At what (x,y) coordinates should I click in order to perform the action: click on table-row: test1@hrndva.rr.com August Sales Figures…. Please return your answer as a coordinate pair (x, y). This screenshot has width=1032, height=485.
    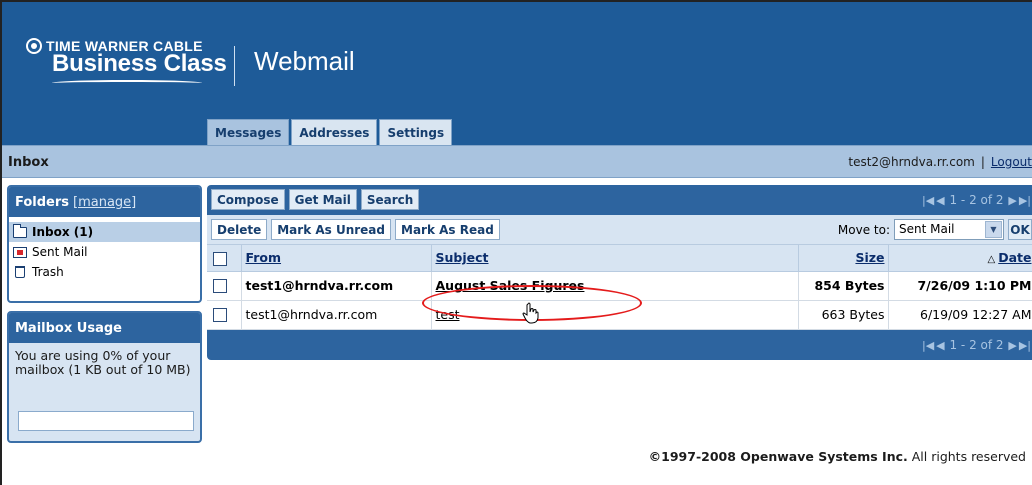
    Looking at the image, I should click on (619, 286).